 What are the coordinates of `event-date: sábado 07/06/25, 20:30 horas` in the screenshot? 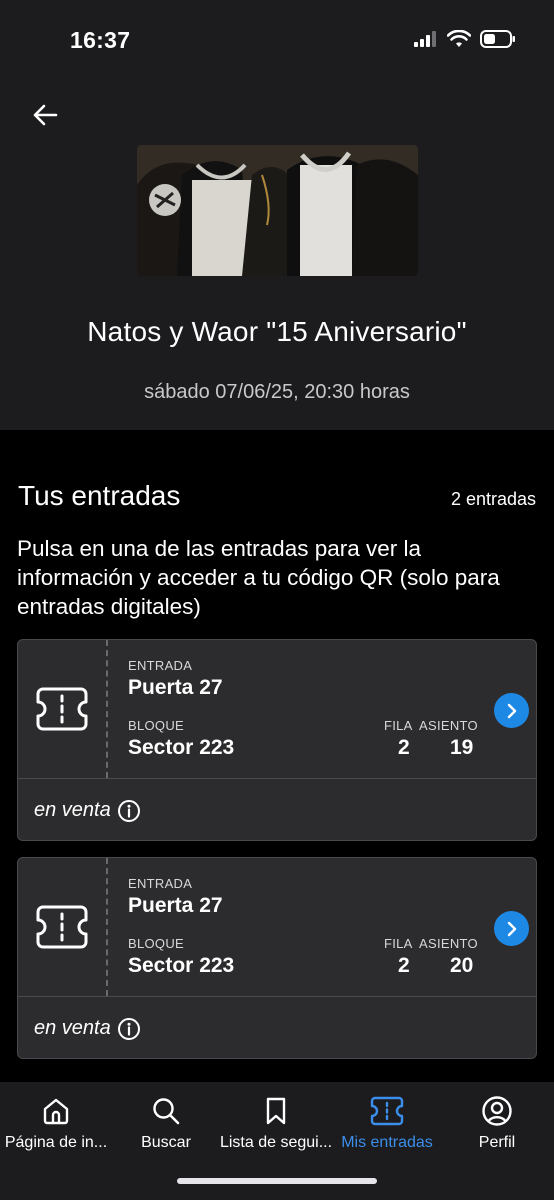 It's located at (277, 392).